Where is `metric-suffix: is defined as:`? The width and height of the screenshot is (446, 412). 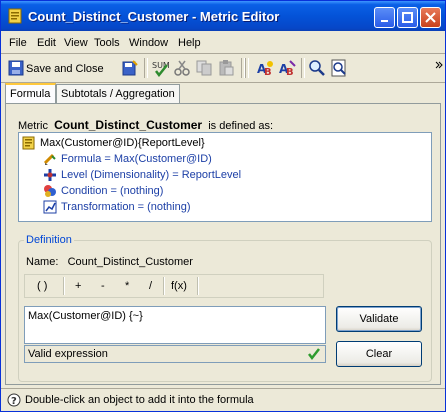
metric-suffix: is defined as: is located at coordinates (241, 126).